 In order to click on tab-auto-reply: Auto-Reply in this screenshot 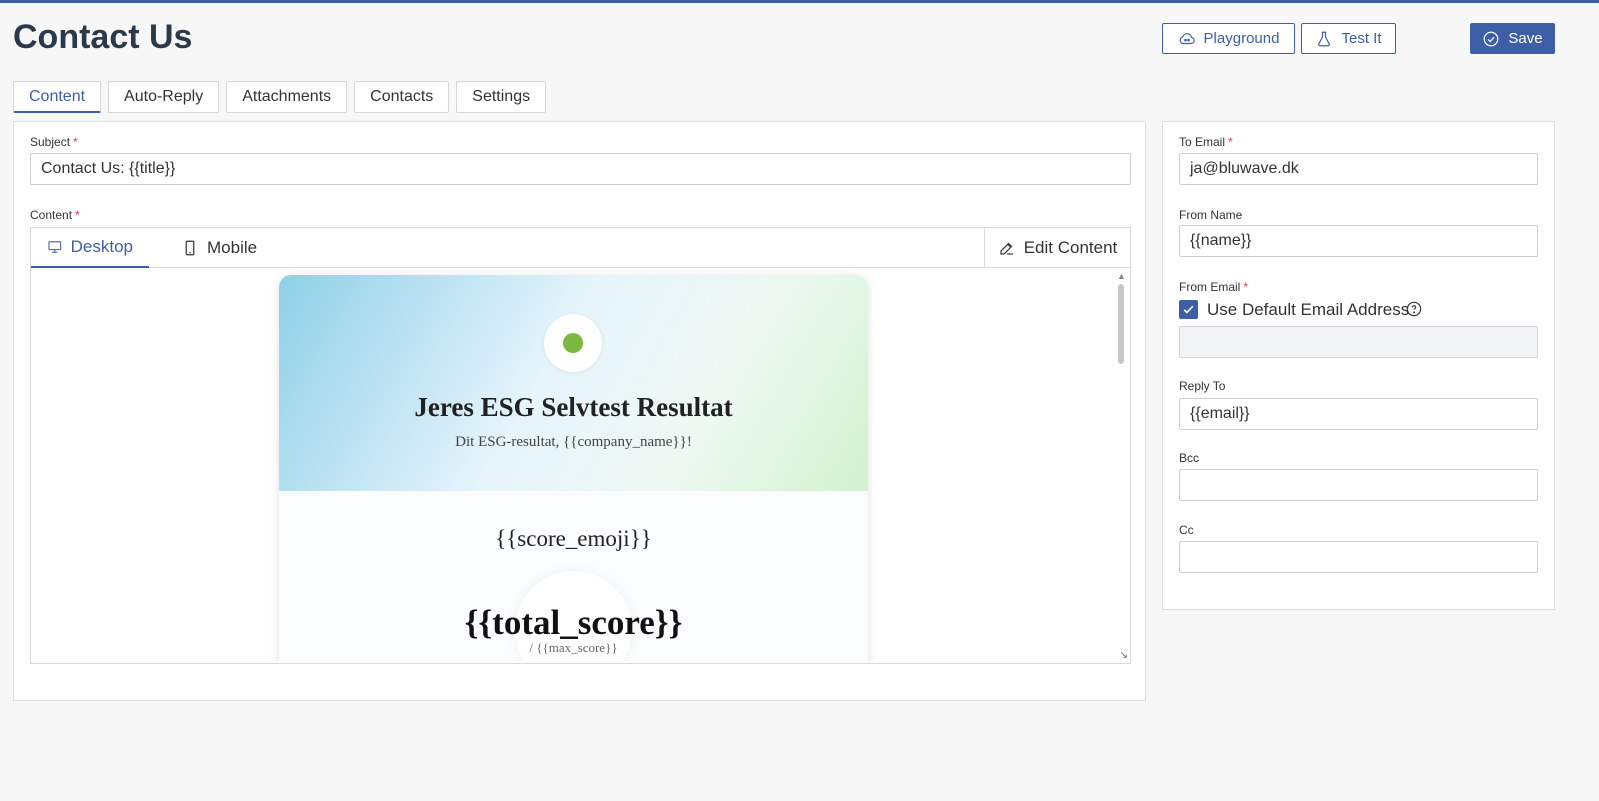, I will do `click(164, 97)`.